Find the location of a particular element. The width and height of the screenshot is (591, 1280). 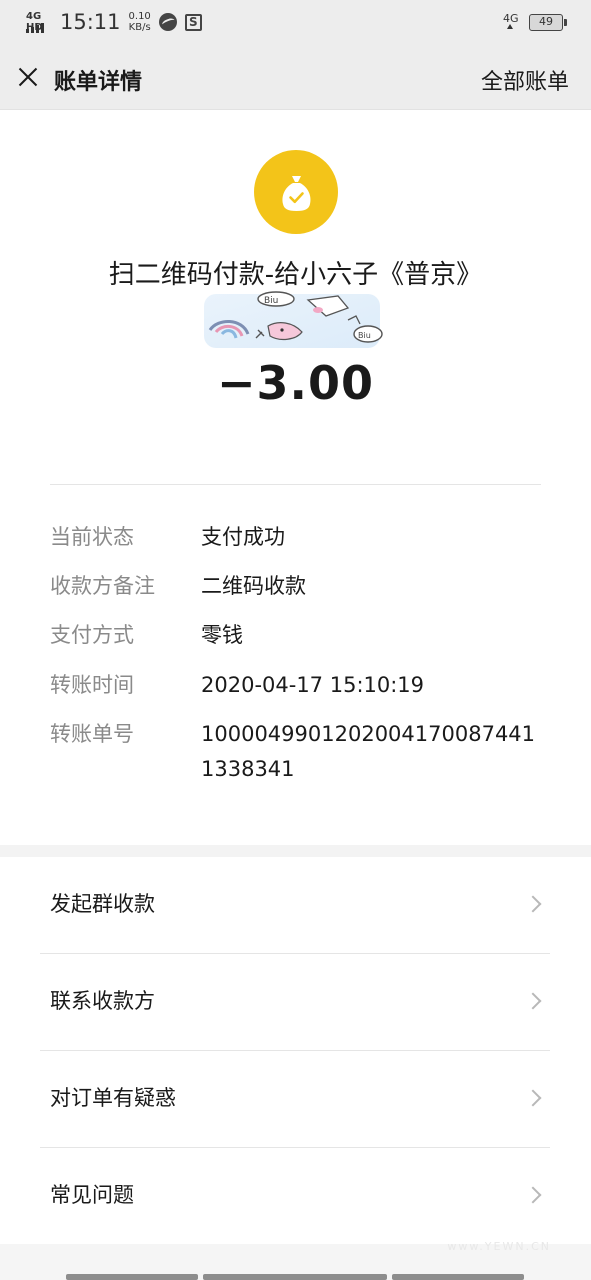

transaction-amount: −3.00 is located at coordinates (295, 383).